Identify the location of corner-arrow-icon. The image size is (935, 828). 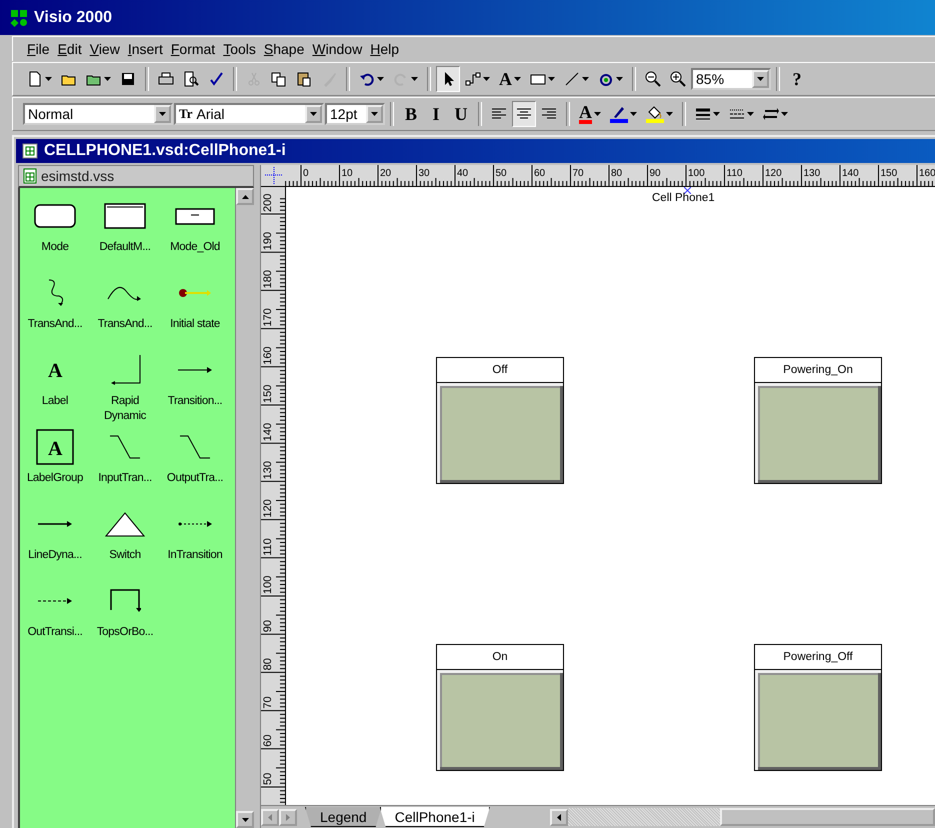
(125, 370).